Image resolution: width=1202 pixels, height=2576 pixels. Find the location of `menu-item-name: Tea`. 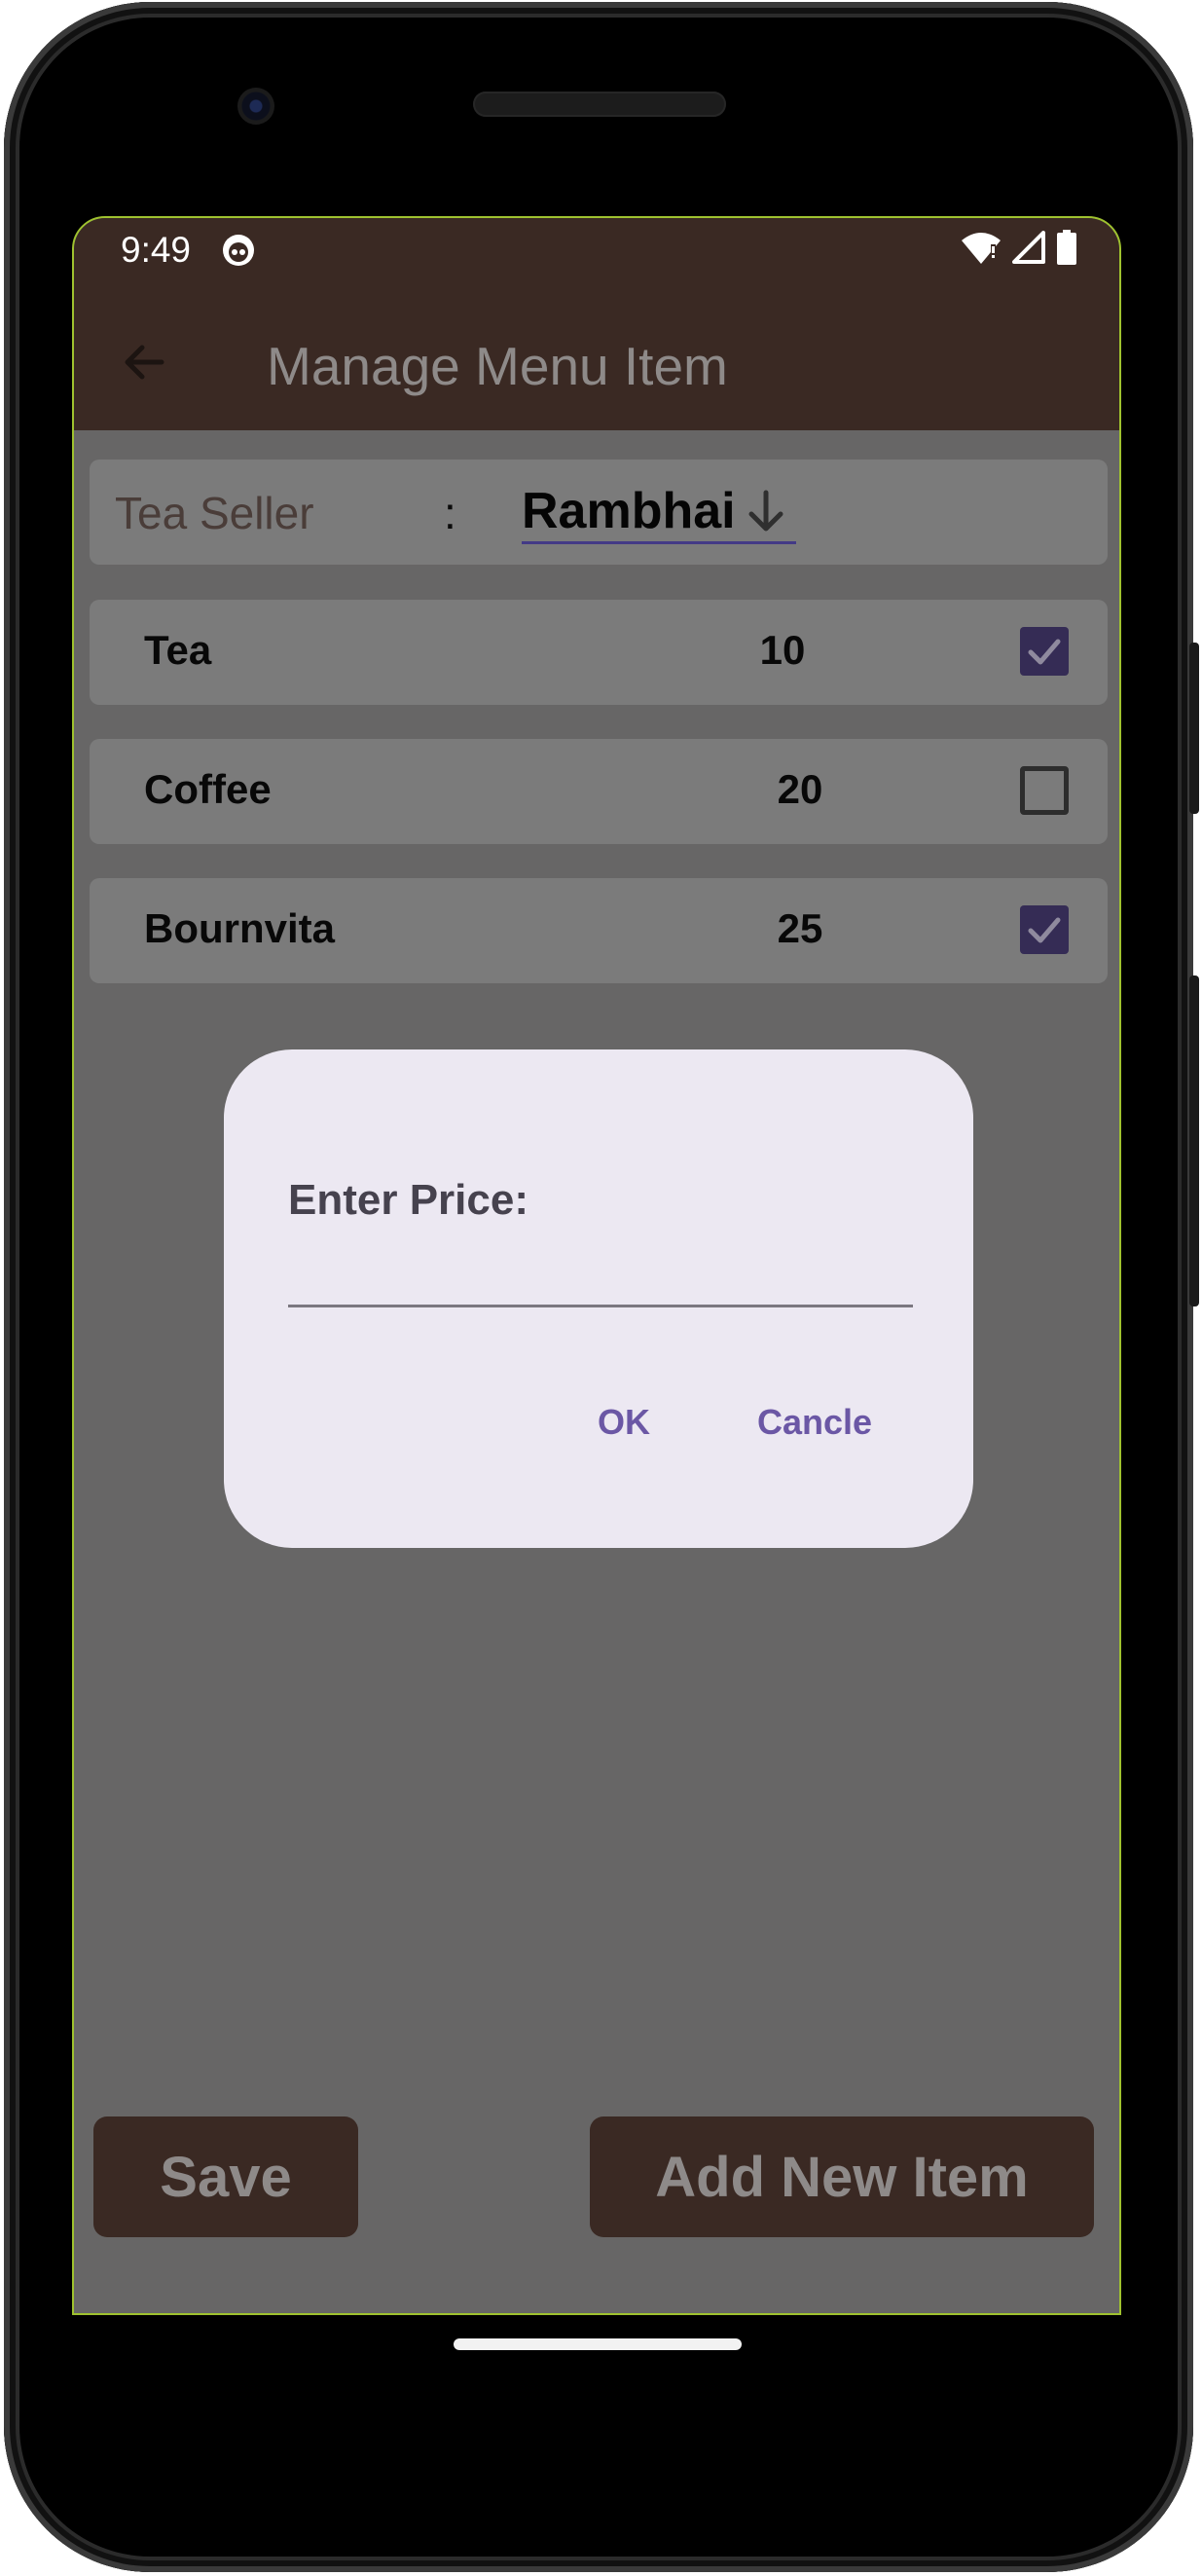

menu-item-name: Tea is located at coordinates (178, 650).